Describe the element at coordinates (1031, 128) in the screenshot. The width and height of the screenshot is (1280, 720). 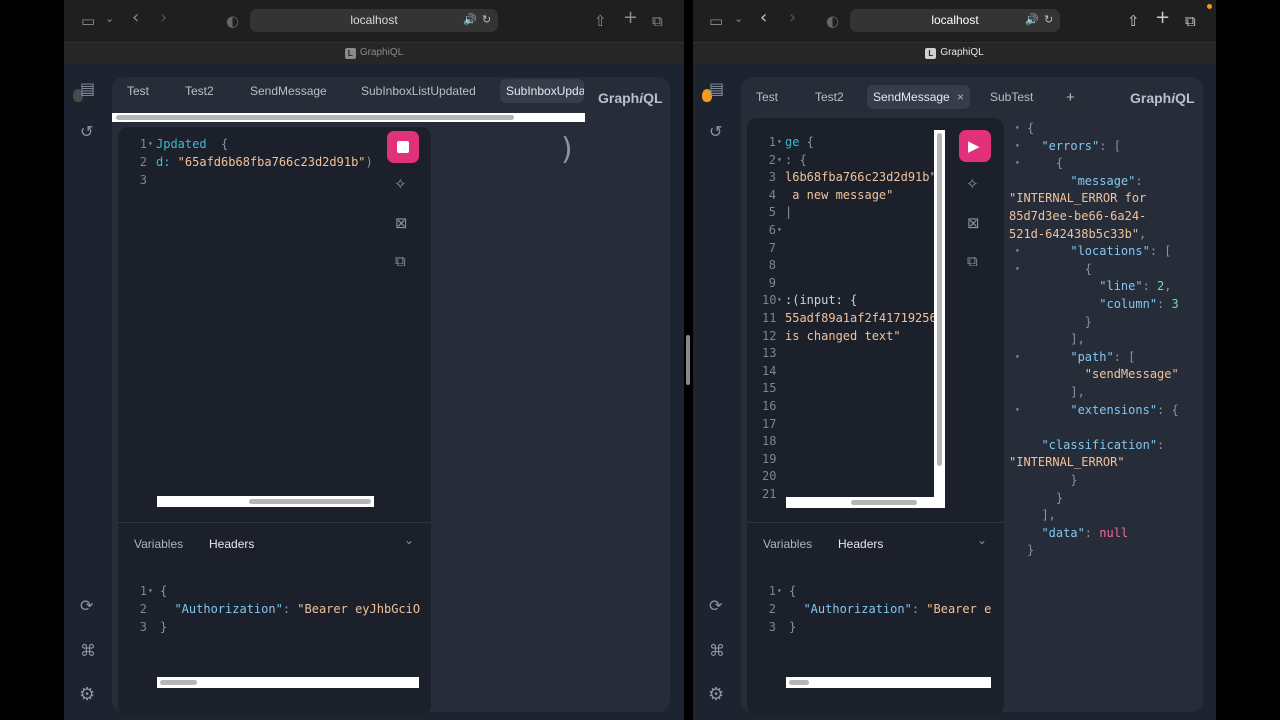
I see `code-token: {` at that location.